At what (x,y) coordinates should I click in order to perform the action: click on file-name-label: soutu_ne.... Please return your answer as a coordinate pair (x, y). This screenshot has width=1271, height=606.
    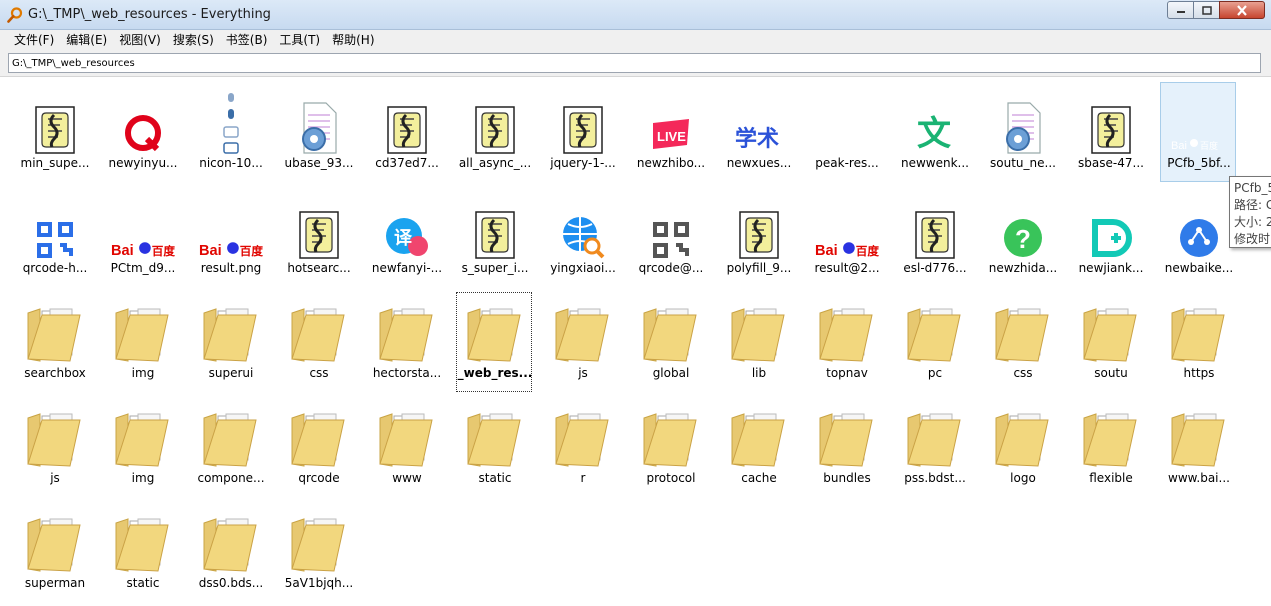
    Looking at the image, I should click on (1023, 163).